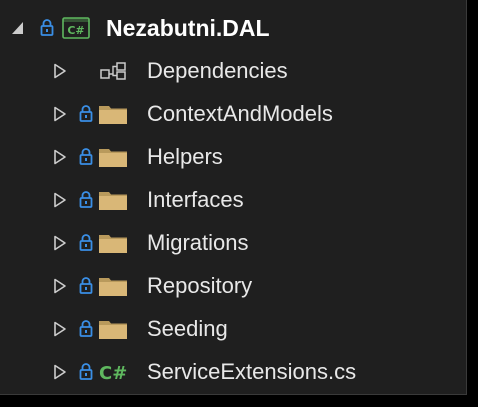 The image size is (478, 407). What do you see at coordinates (217, 70) in the screenshot?
I see `tree-item-label: Dependencies` at bounding box center [217, 70].